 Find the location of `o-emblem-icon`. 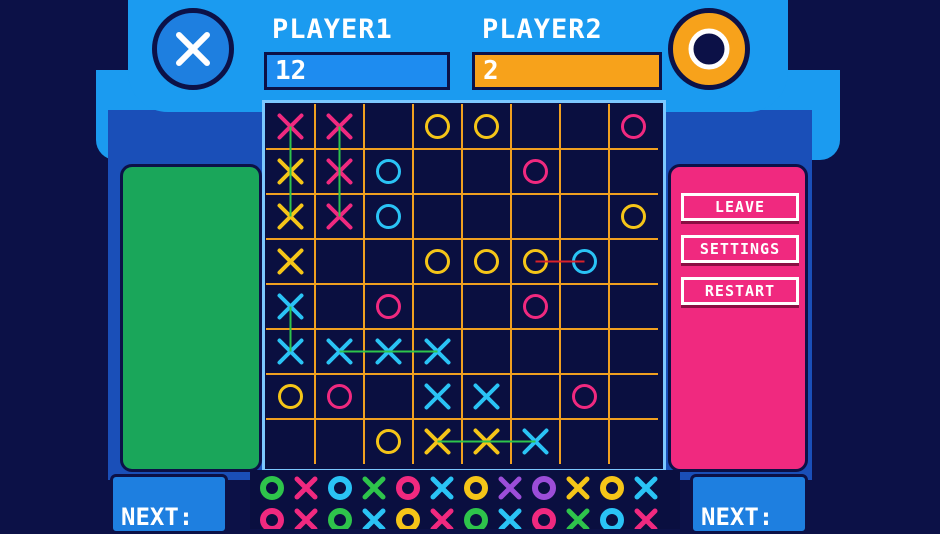

o-emblem-icon is located at coordinates (709, 49).